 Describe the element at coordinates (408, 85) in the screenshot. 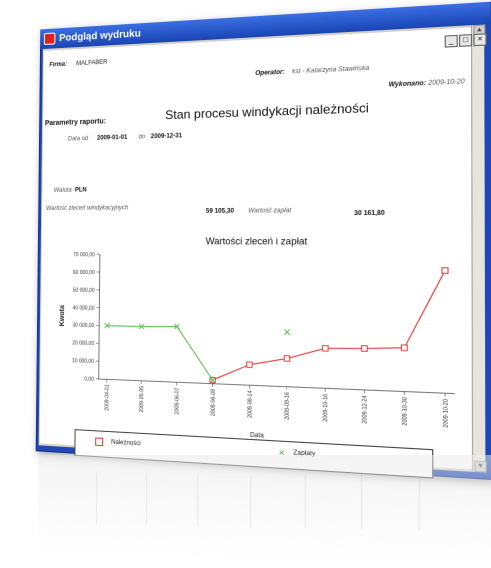

I see `wykonano-label: Wykonano:` at that location.